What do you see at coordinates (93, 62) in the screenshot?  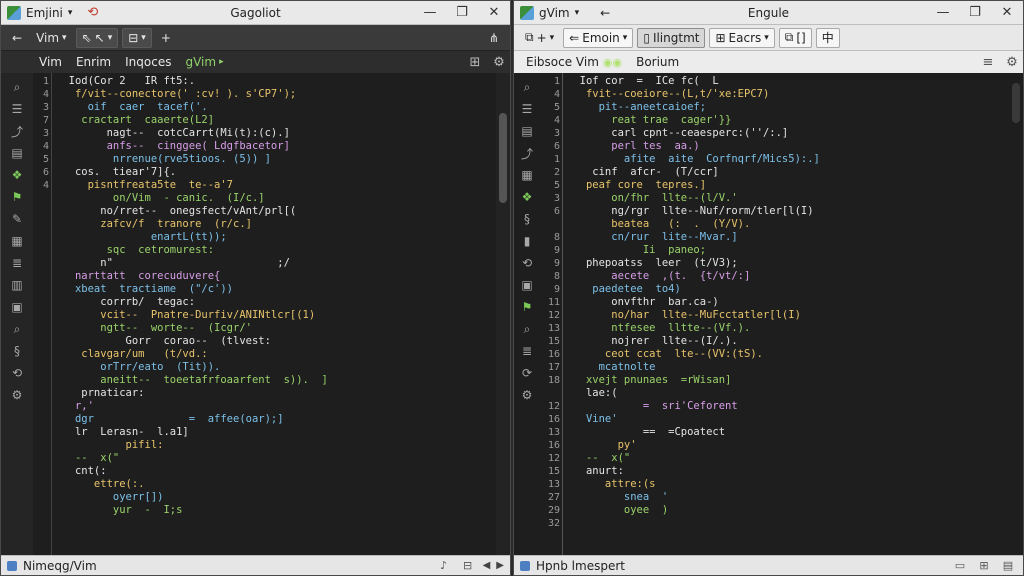 I see `tab-enrim: Enrim` at bounding box center [93, 62].